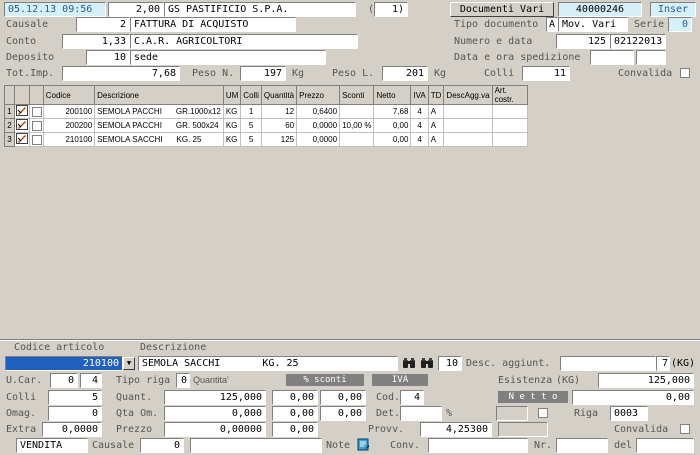  Describe the element at coordinates (456, 429) in the screenshot. I see `provv-field: 4,25300` at that location.